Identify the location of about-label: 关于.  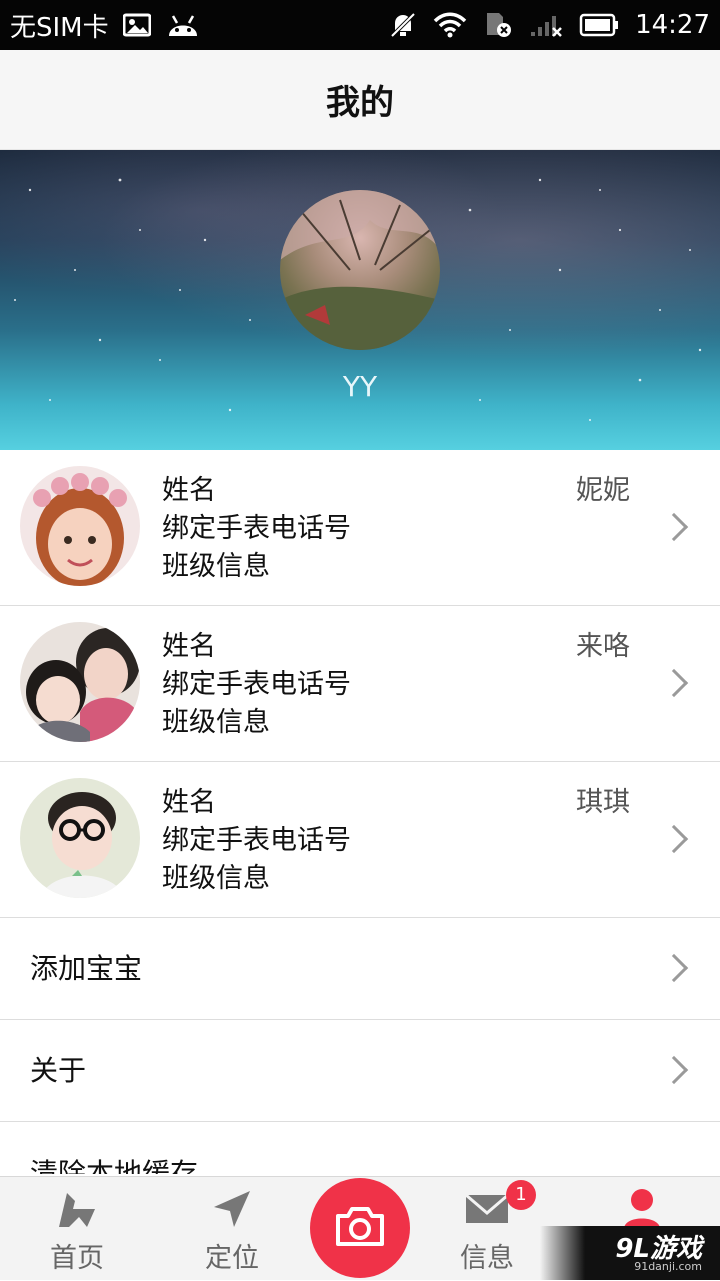
(58, 1070).